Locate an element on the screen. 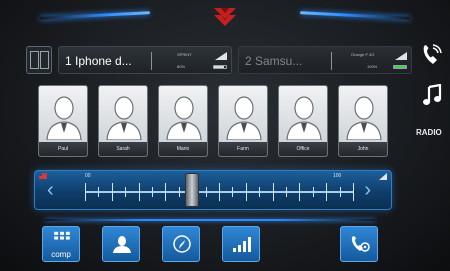  keypad-icon is located at coordinates (62, 235).